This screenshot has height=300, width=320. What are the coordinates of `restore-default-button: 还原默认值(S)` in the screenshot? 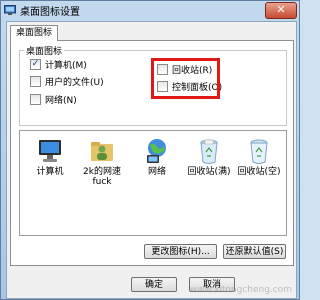 It's located at (254, 251).